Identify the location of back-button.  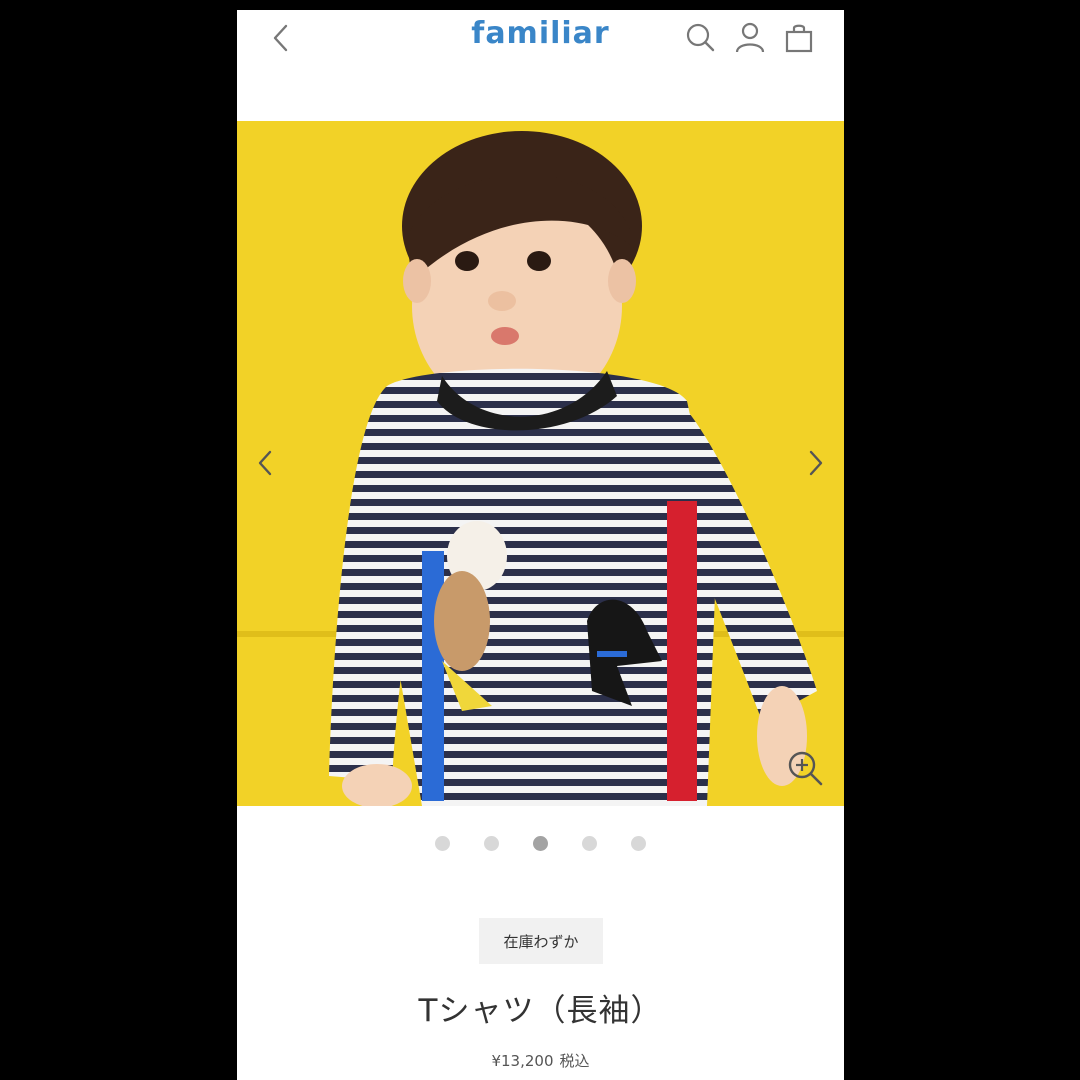
(282, 38).